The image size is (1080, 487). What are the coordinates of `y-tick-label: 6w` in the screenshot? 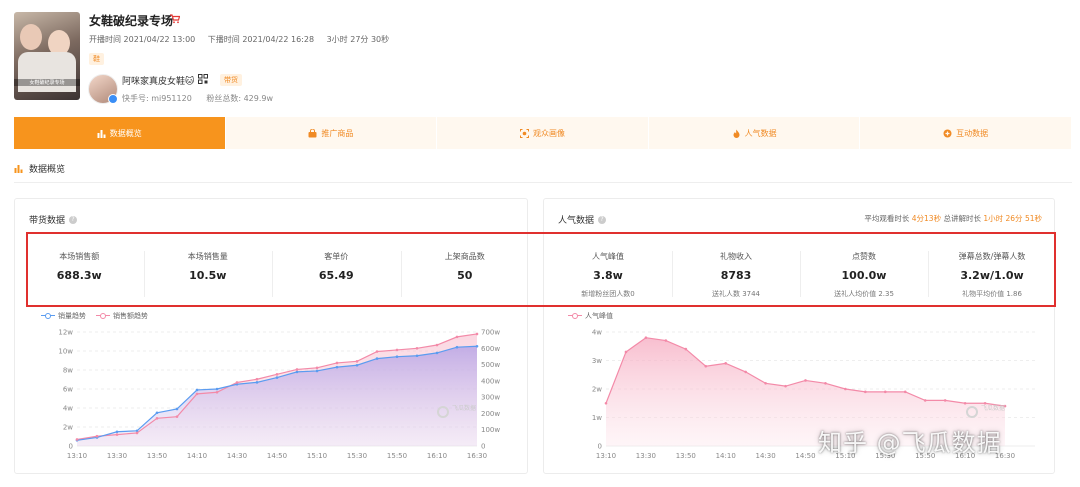 It's located at (68, 390).